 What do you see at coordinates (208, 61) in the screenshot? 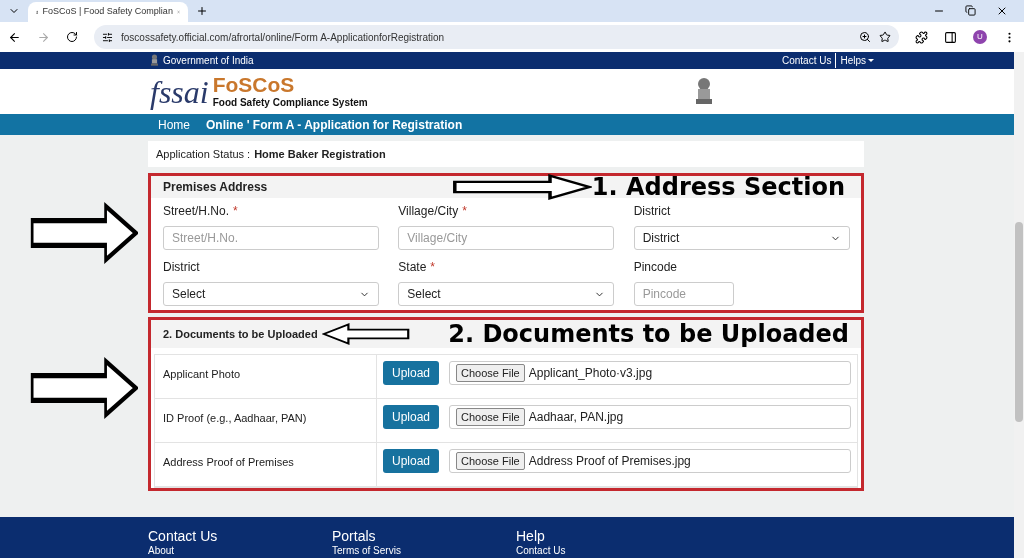
I see `gov-title: Government of India` at bounding box center [208, 61].